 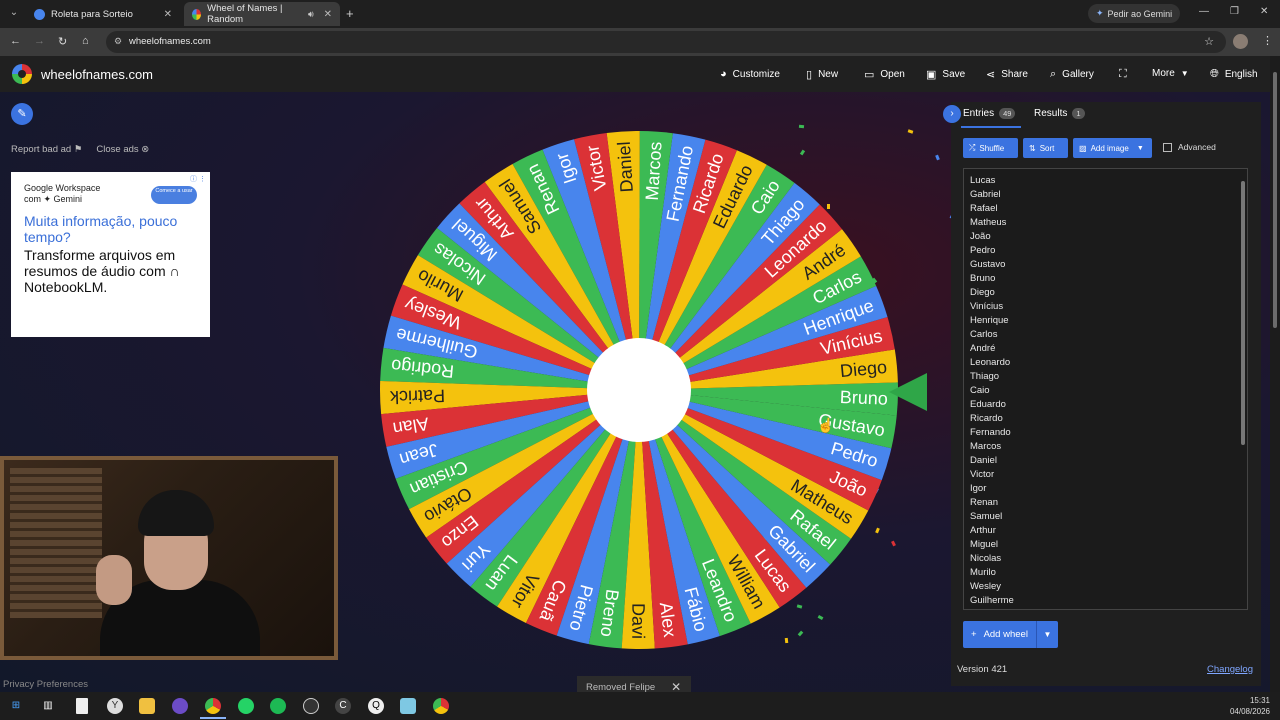 I want to click on system-clock: 15:31 04/08/2026, so click(x=1250, y=706).